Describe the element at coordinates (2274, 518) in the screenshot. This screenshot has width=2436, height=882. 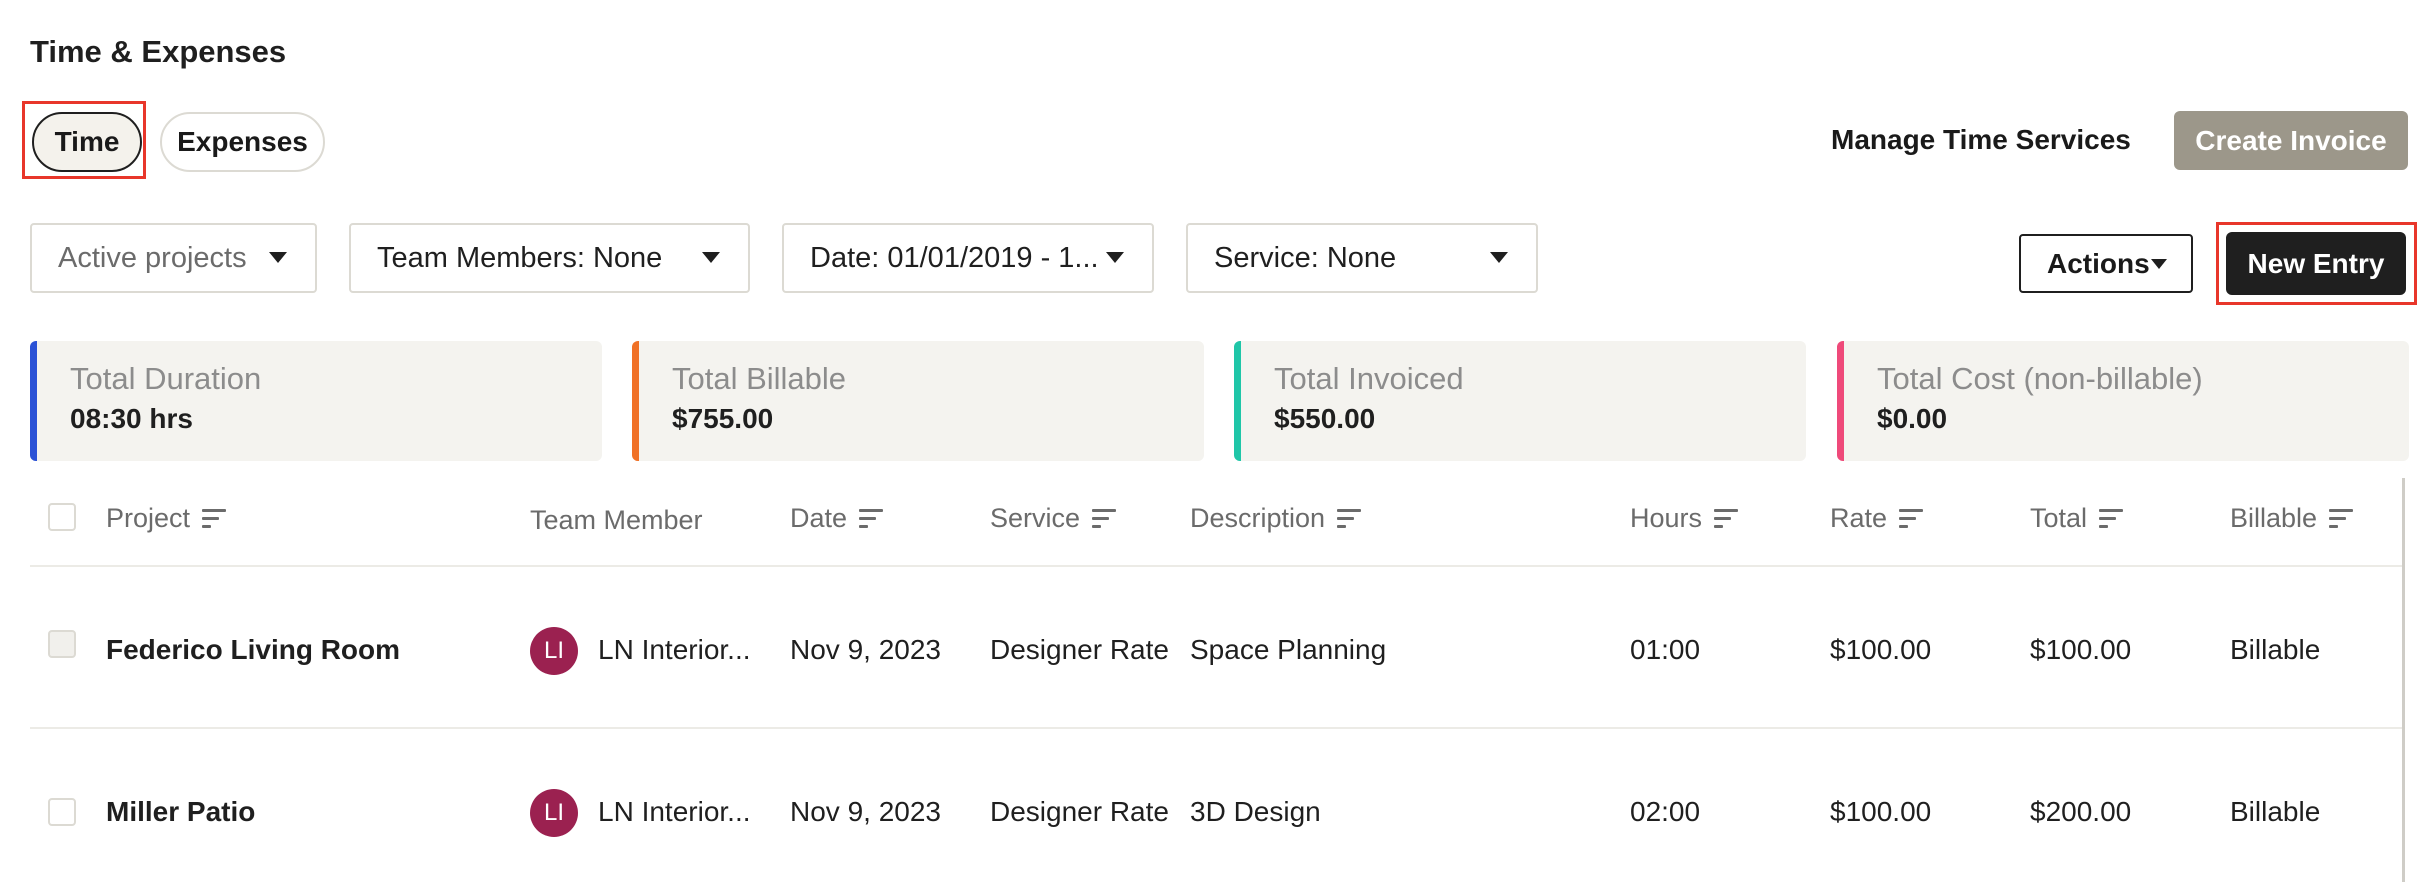
I see `column-header-label: Billable` at that location.